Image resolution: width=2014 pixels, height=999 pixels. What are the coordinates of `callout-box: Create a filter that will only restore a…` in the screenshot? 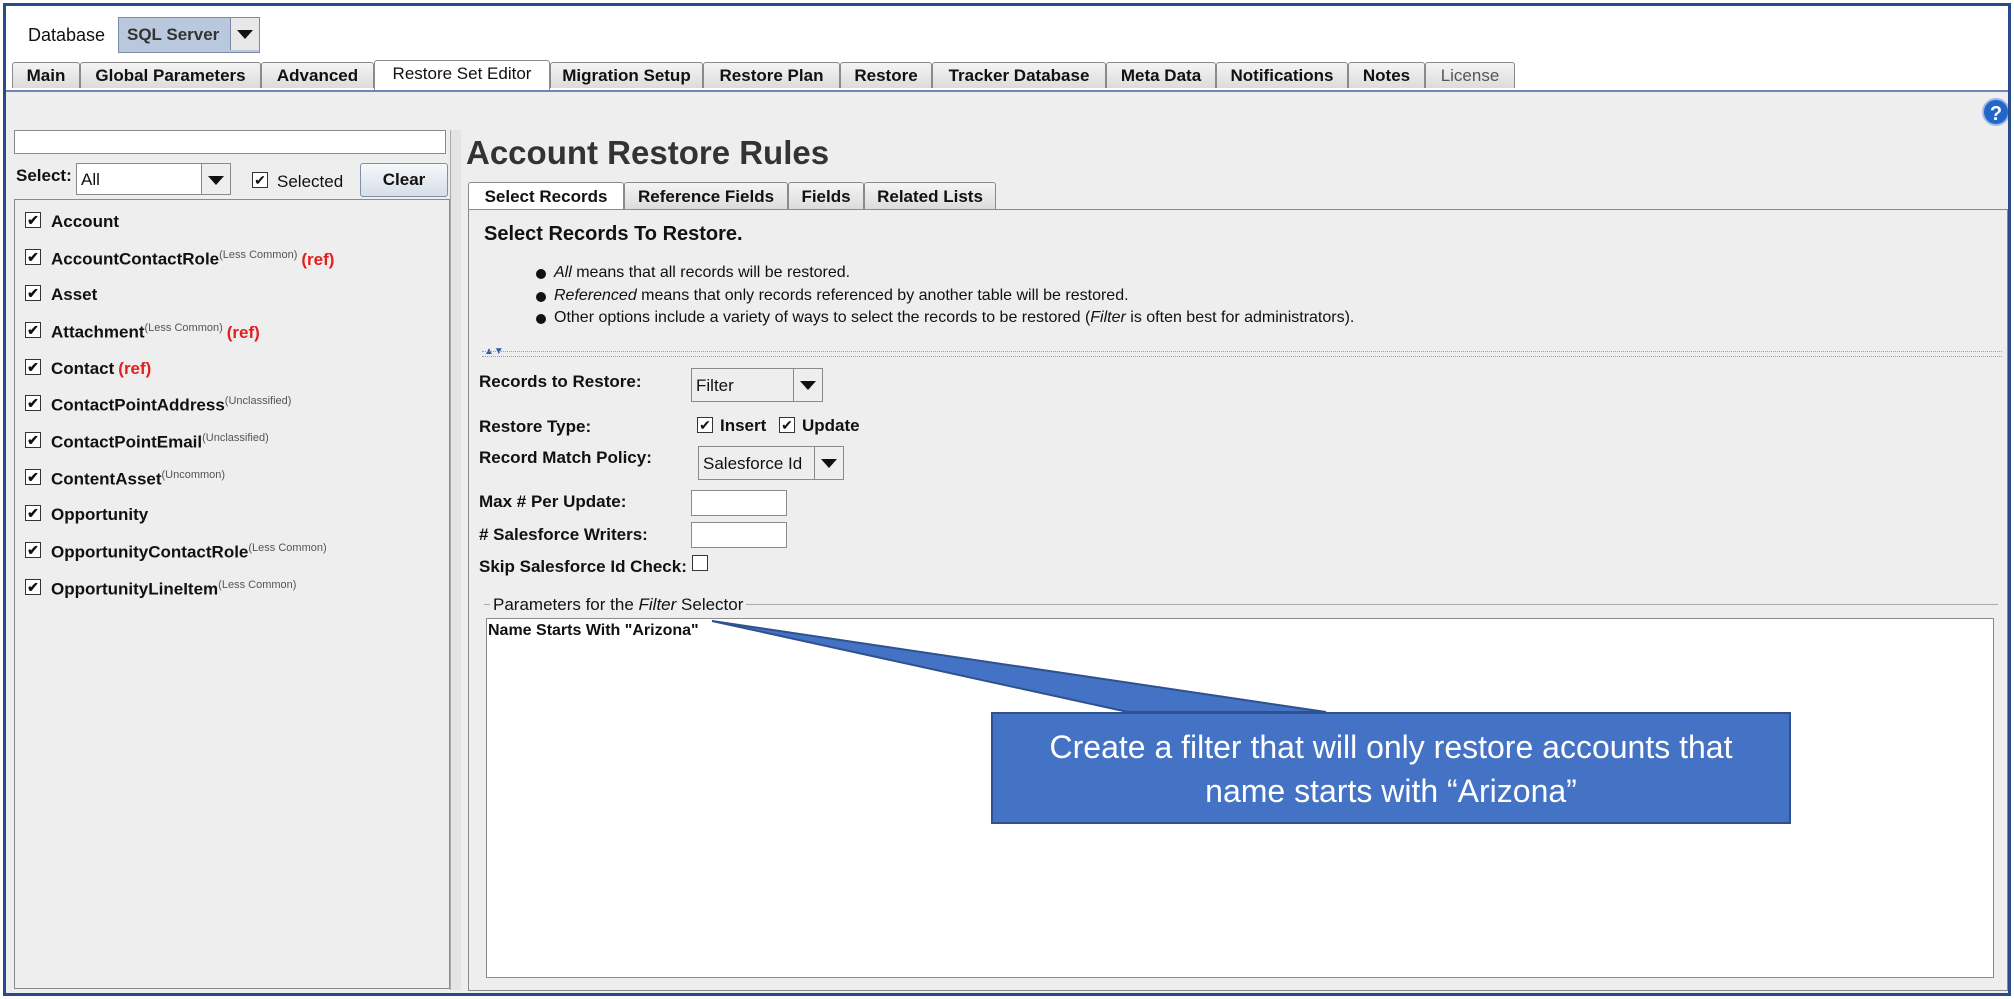 It's located at (1391, 768).